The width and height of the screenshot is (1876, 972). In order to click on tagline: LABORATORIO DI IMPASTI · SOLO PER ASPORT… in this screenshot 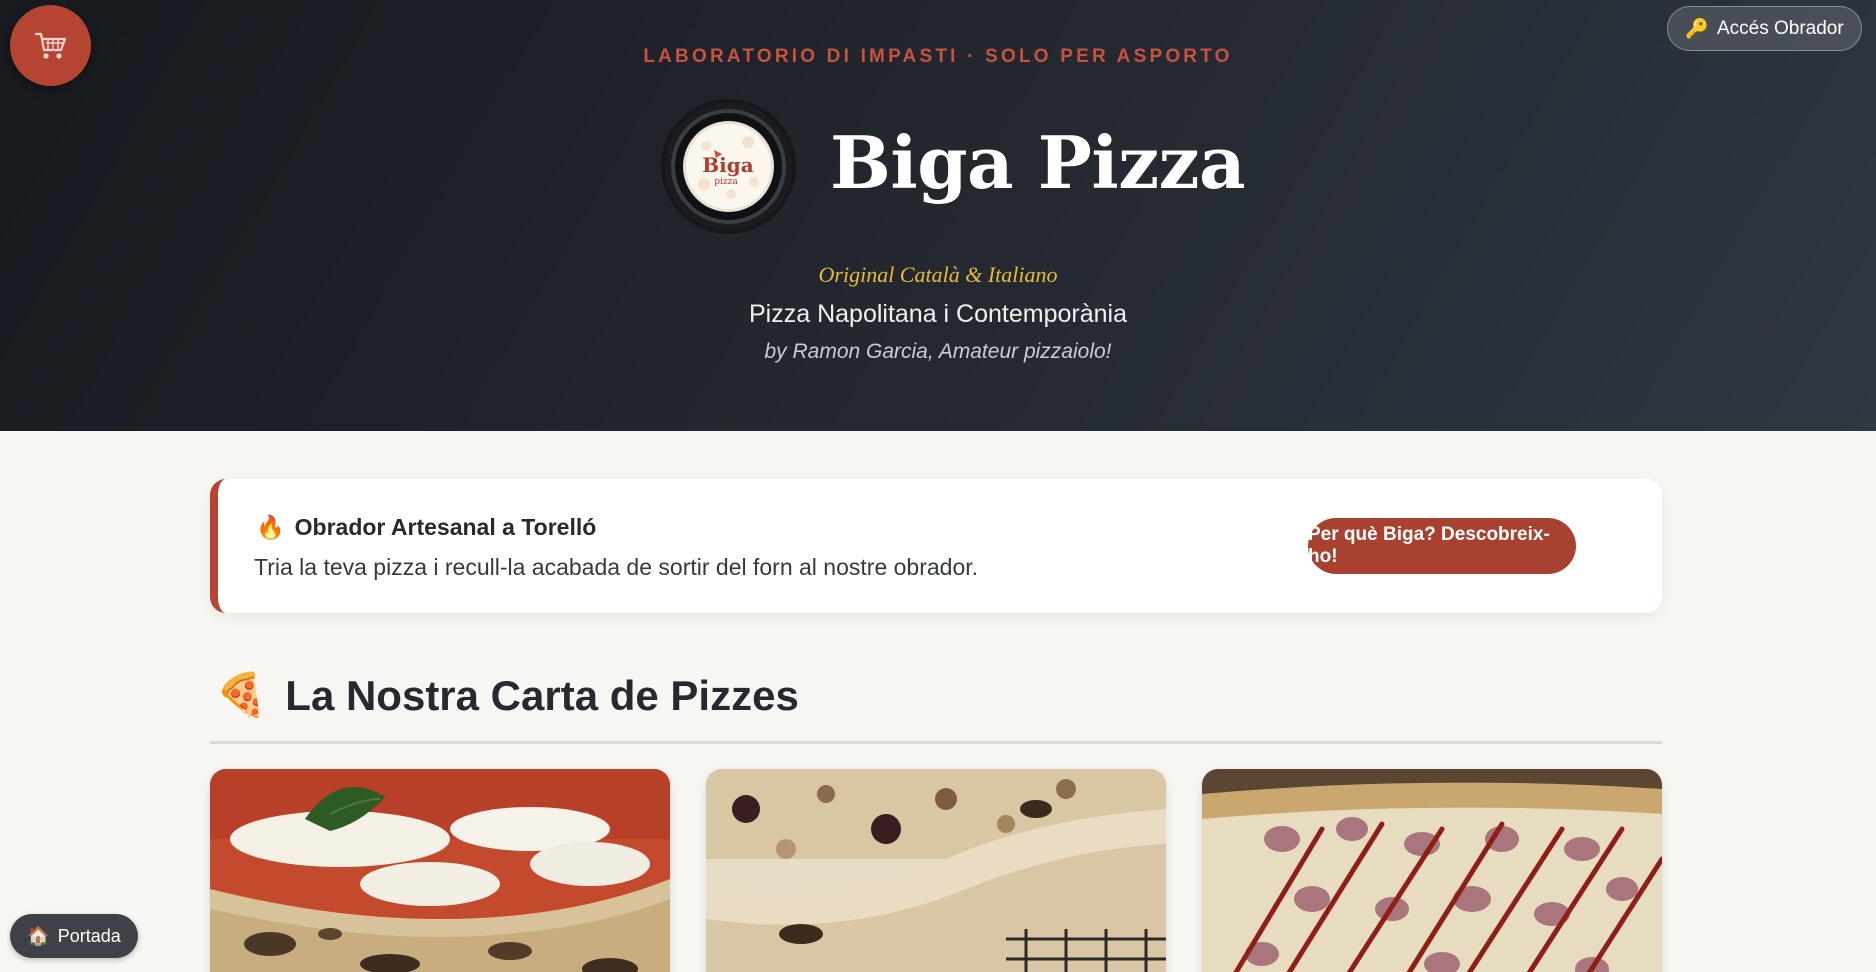, I will do `click(938, 56)`.